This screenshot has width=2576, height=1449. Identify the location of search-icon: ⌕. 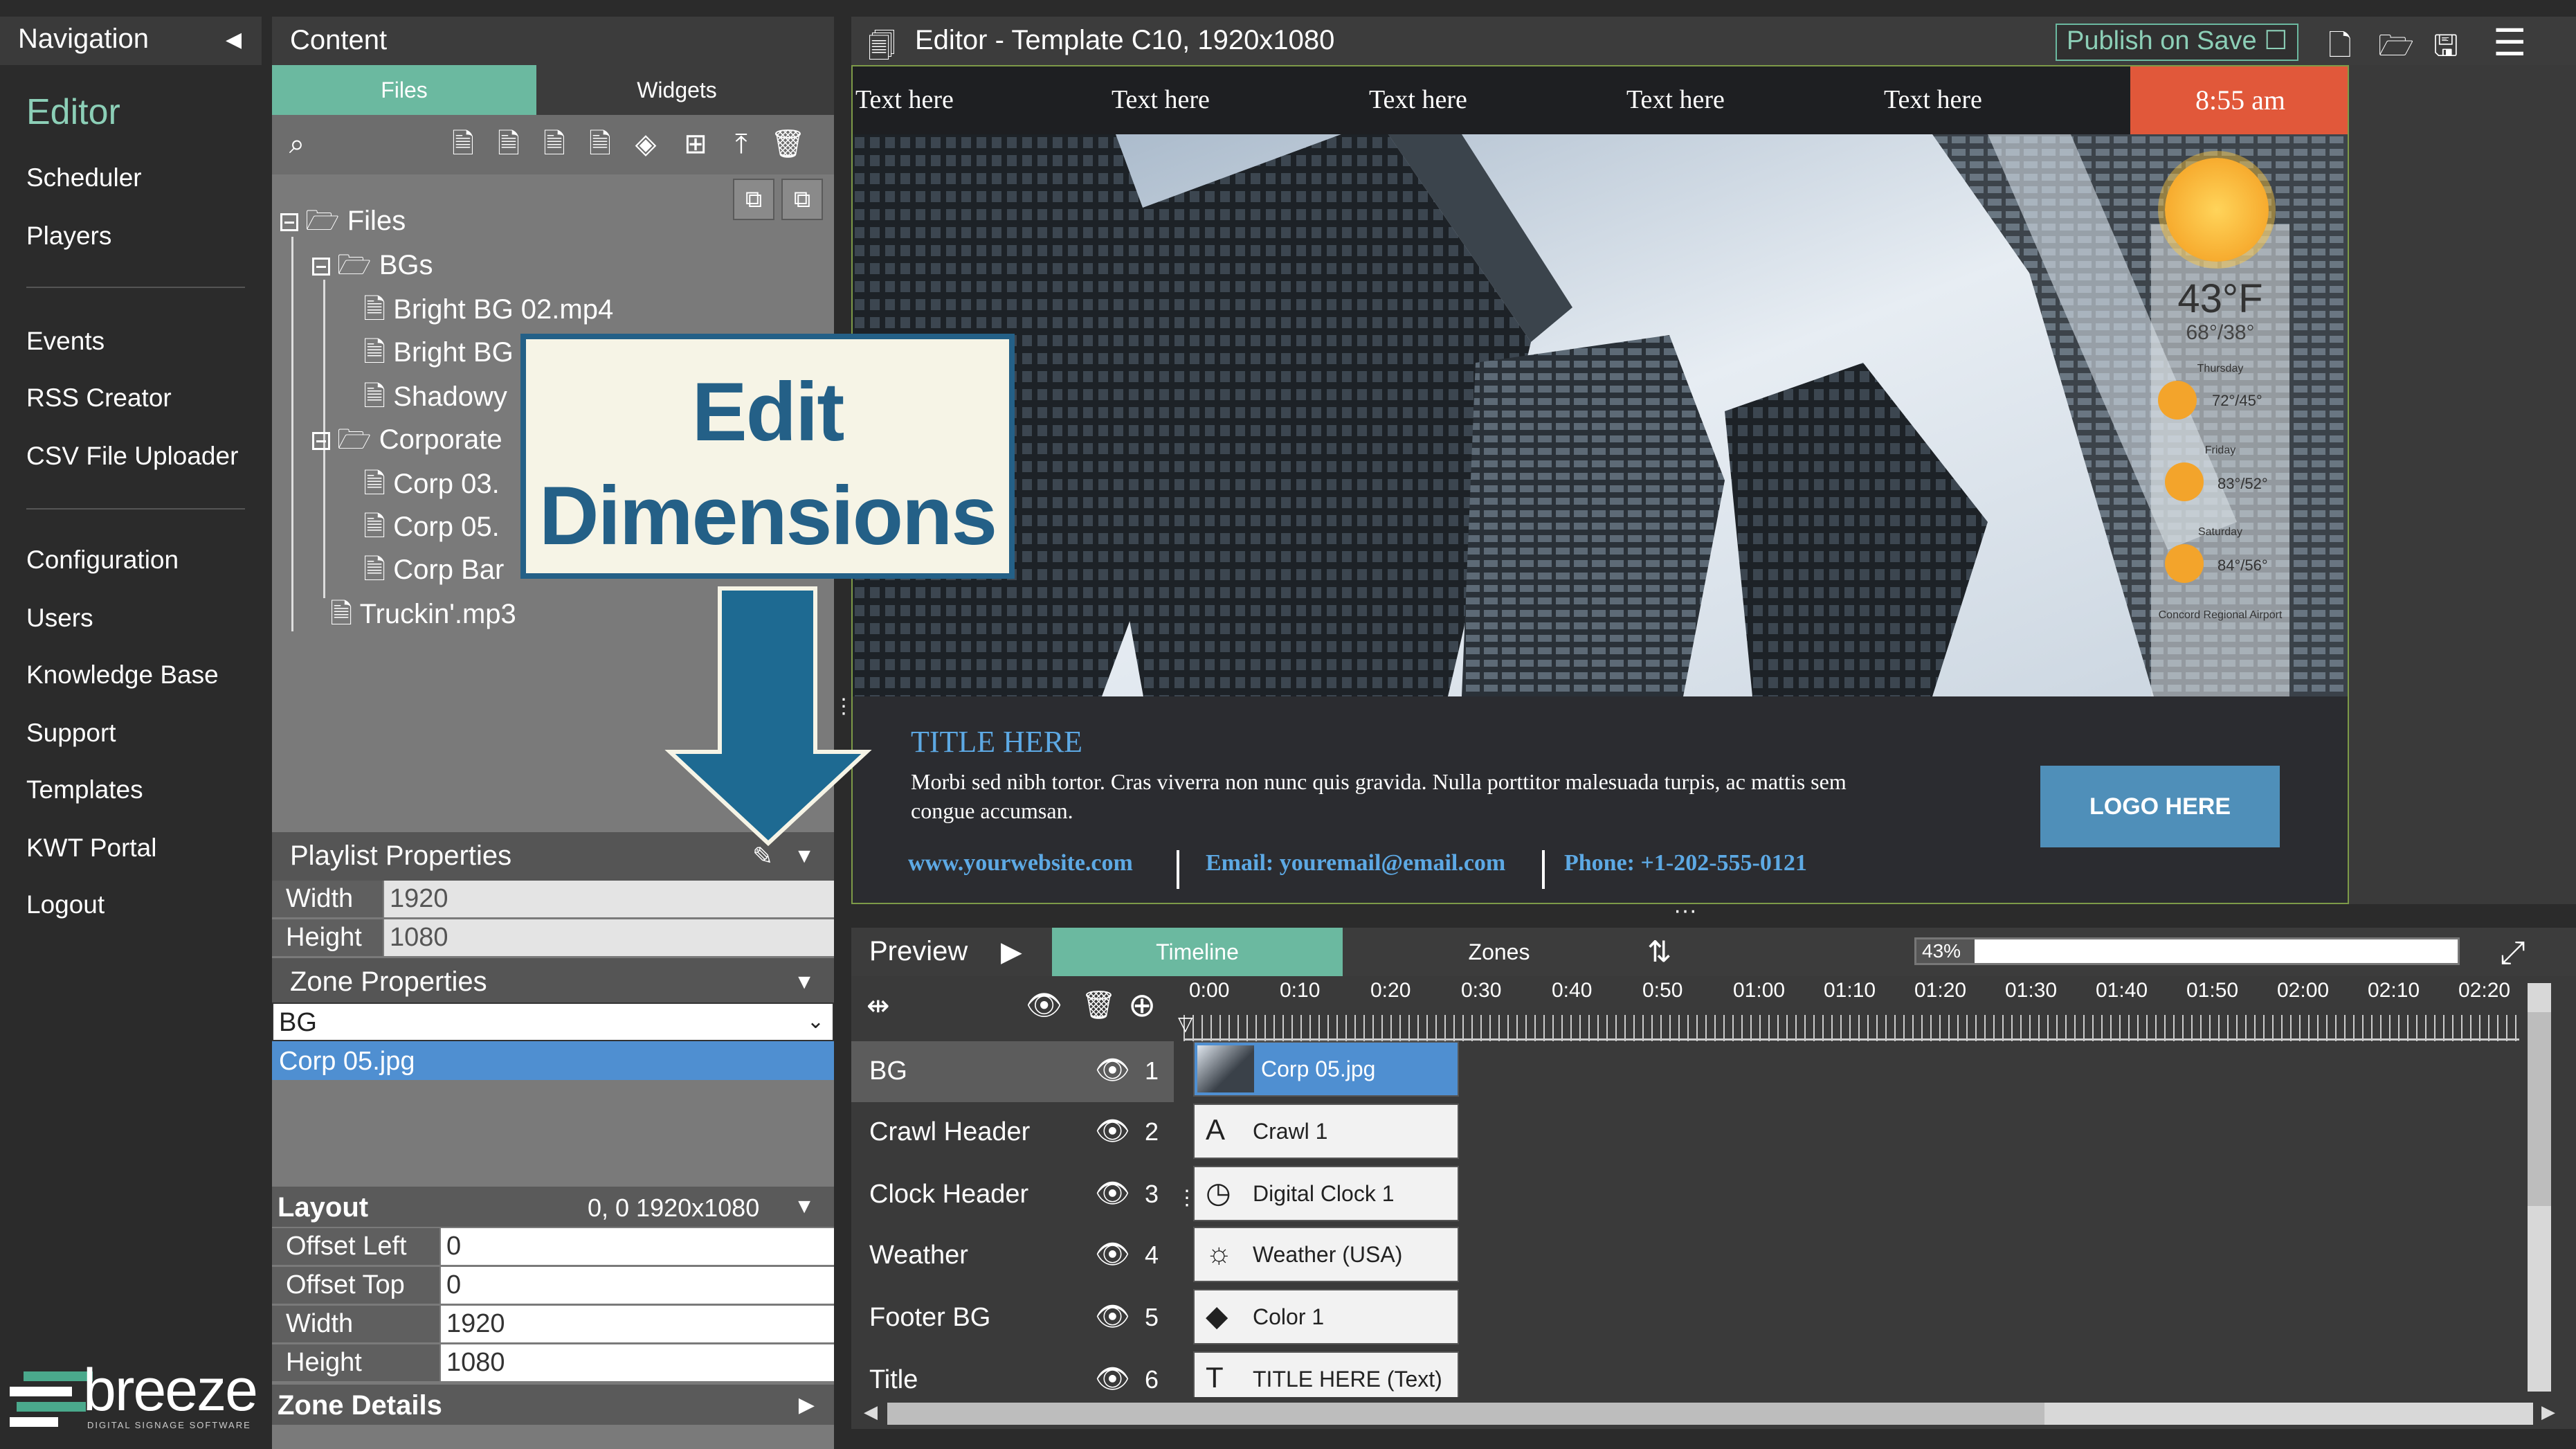
(297, 144).